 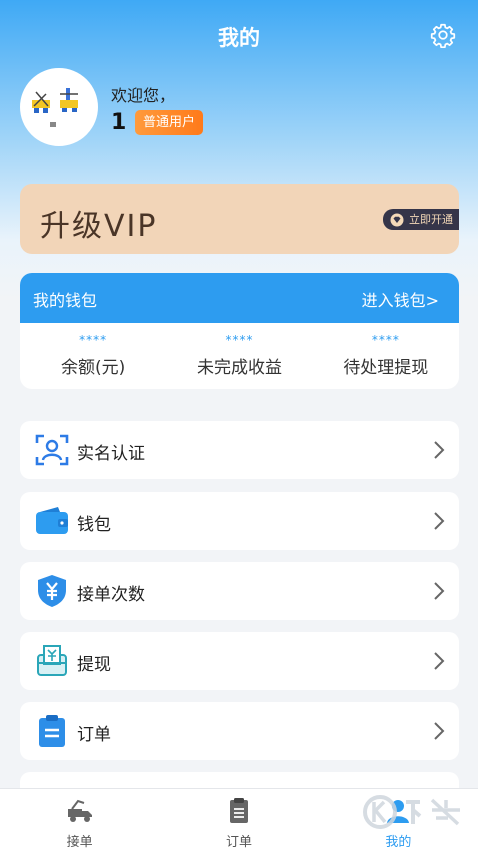 I want to click on bottom-tab-bar: 接单 订单 我的, so click(x=239, y=819).